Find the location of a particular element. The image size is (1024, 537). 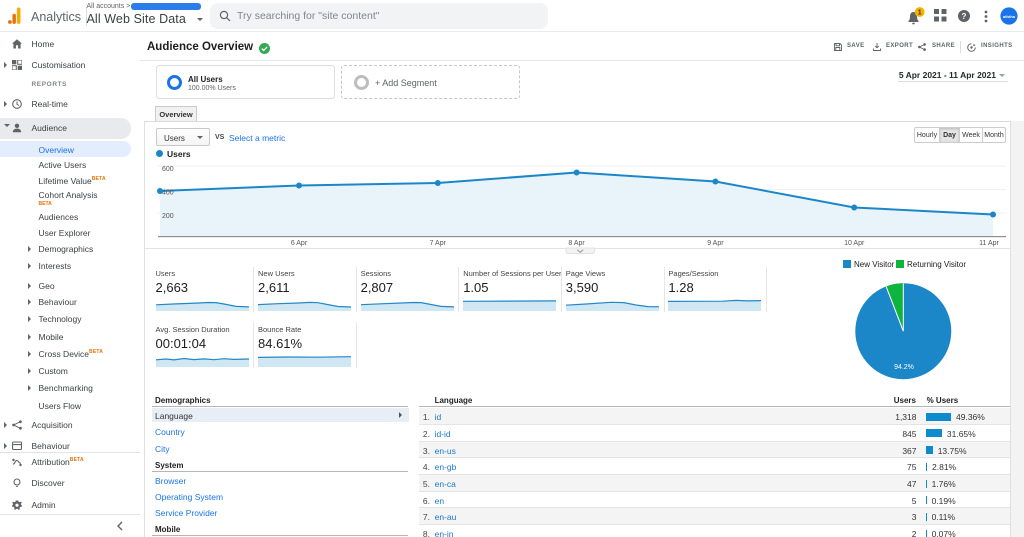

svg-text: aththa is located at coordinates (1009, 16).